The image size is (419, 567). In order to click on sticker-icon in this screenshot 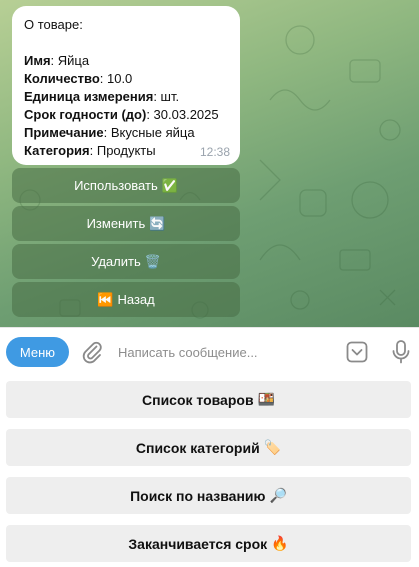, I will do `click(357, 352)`.